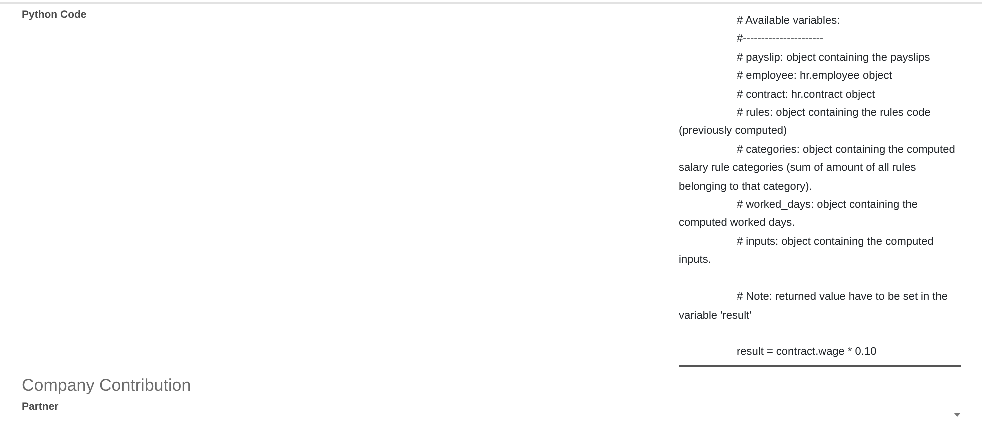  I want to click on field-label: Partner, so click(40, 408).